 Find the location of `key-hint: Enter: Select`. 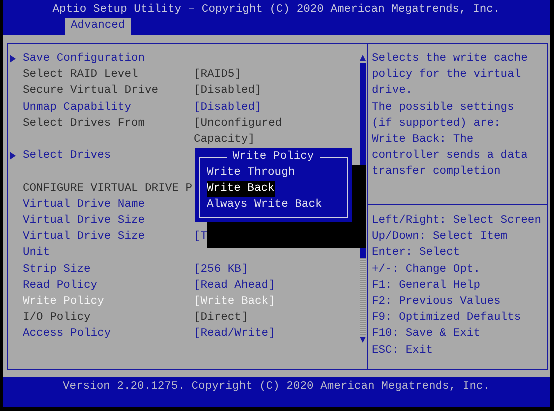

key-hint: Enter: Select is located at coordinates (417, 254).